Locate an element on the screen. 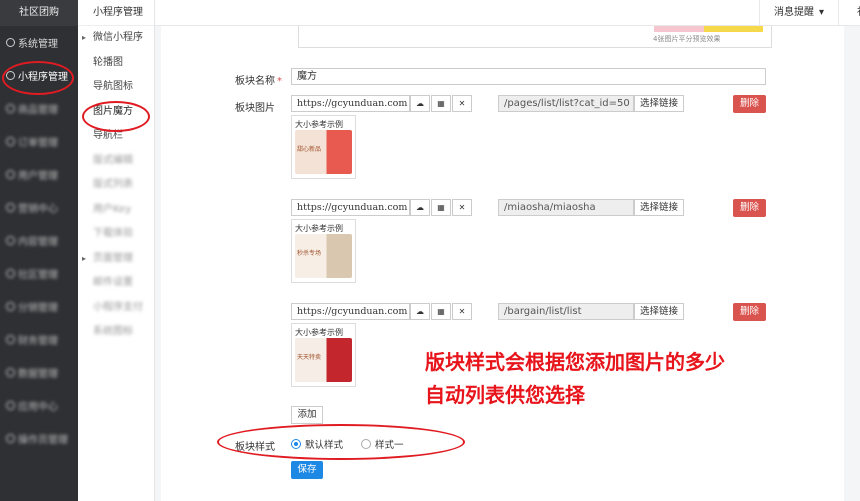  subnav-item: 导航图标 is located at coordinates (116, 87).